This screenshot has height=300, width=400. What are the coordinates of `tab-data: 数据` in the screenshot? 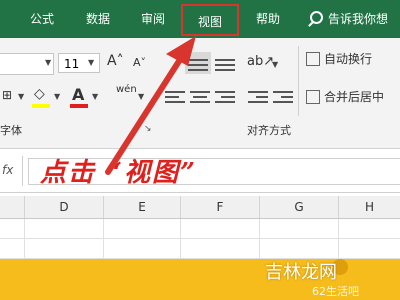 It's located at (98, 19).